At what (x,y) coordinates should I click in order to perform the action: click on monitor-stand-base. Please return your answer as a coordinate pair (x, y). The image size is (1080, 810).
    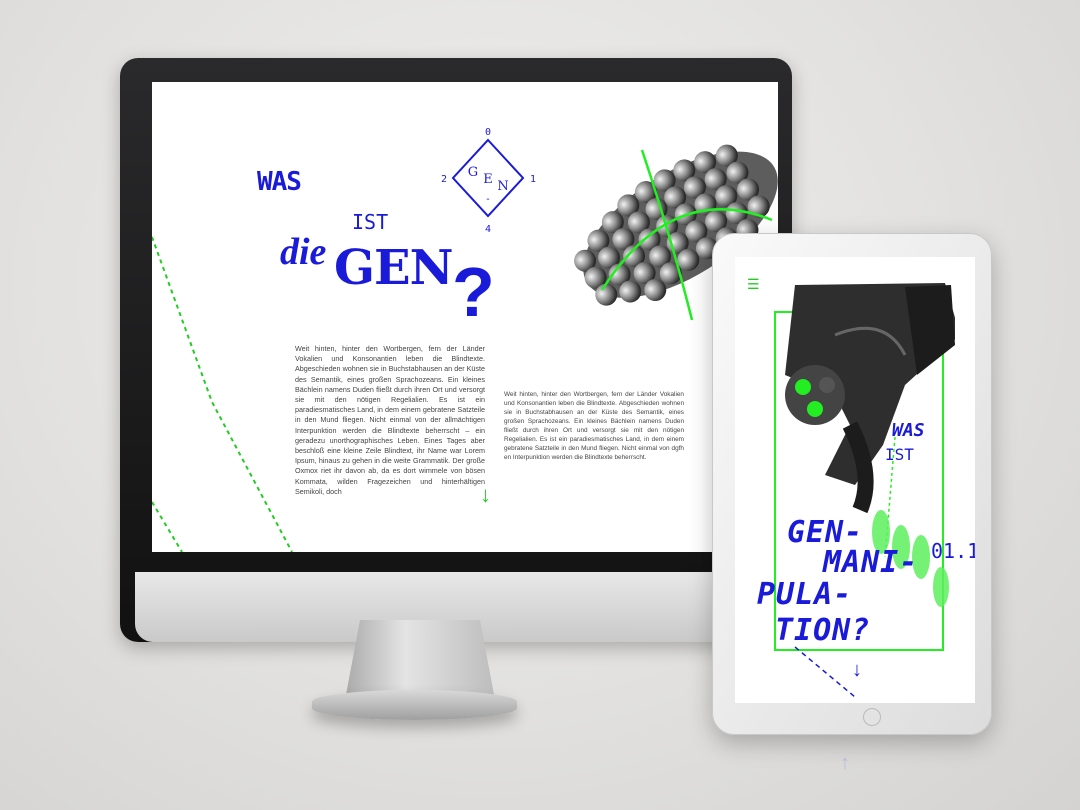
    Looking at the image, I should click on (414, 705).